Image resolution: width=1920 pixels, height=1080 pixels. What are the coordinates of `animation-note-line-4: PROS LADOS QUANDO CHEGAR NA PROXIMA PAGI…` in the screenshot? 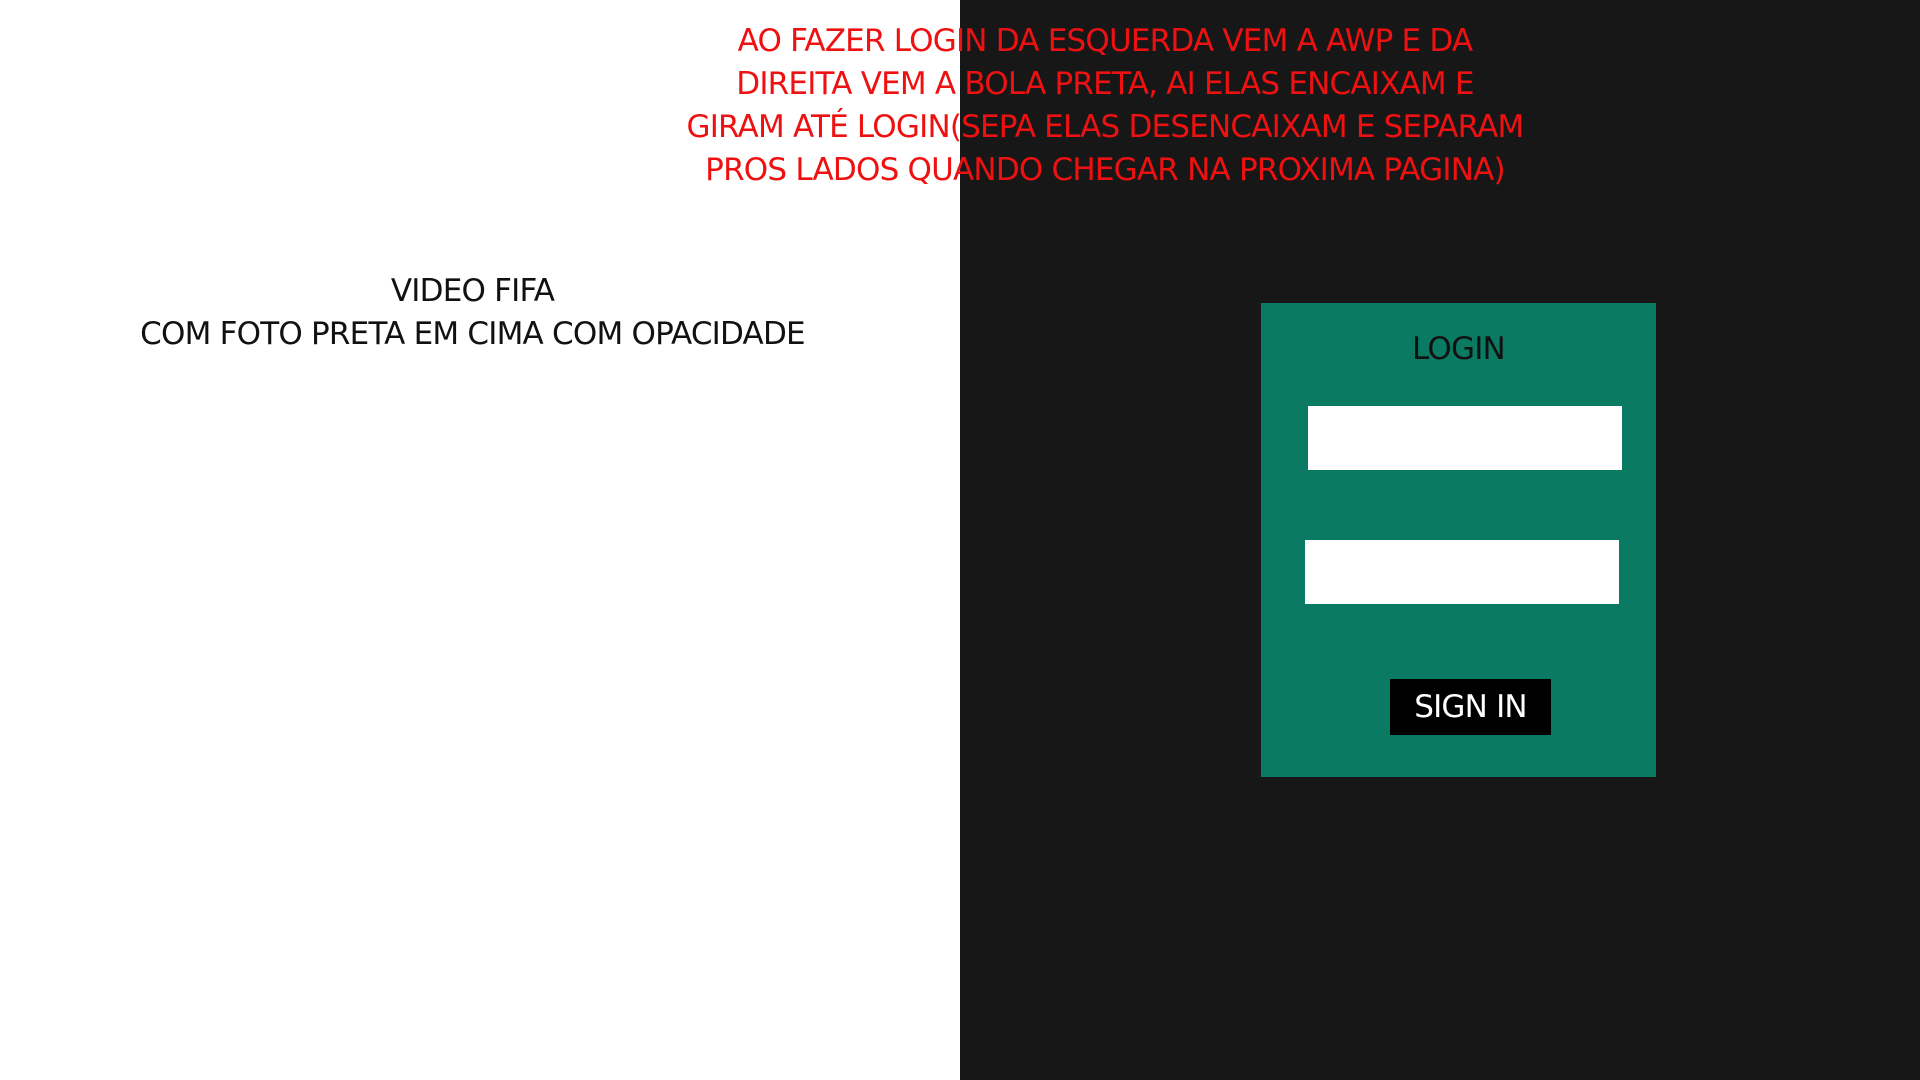 It's located at (1105, 170).